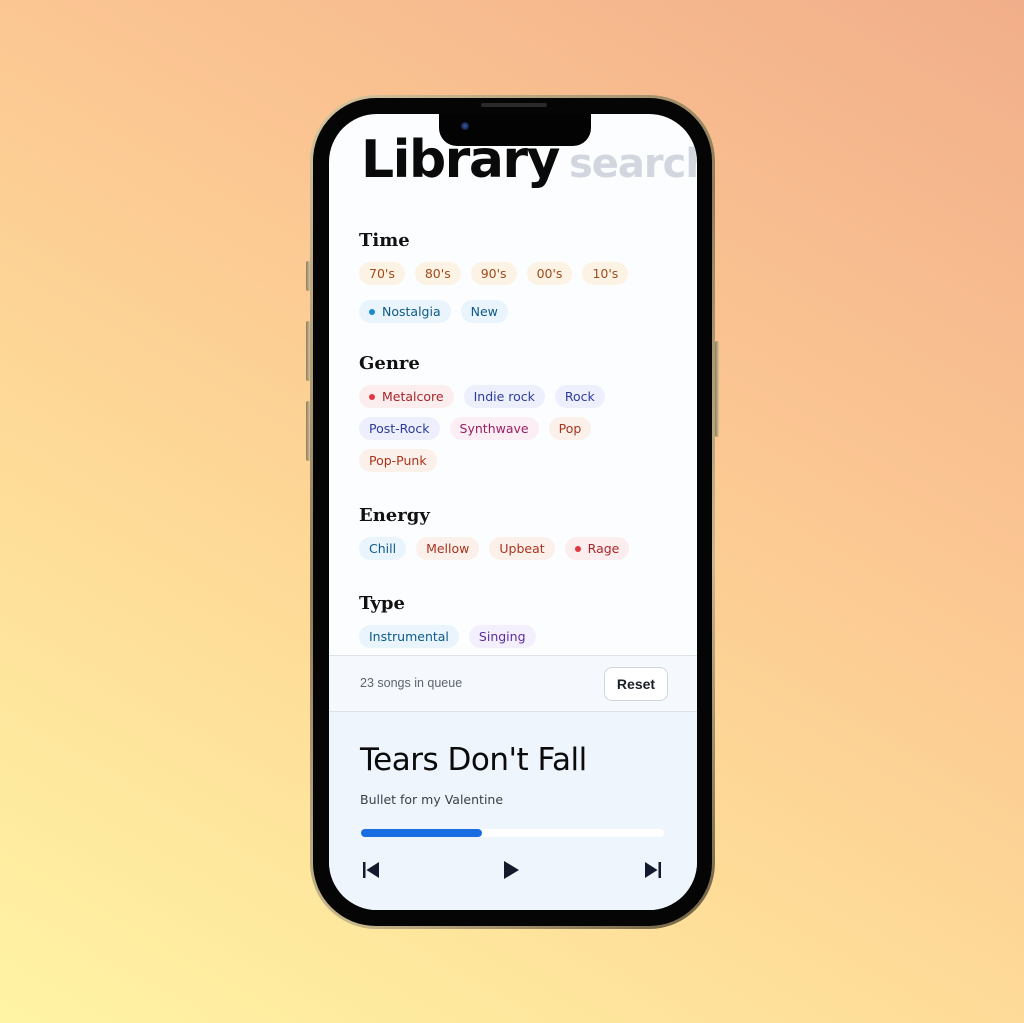  I want to click on chip-label: Post-Rock, so click(399, 428).